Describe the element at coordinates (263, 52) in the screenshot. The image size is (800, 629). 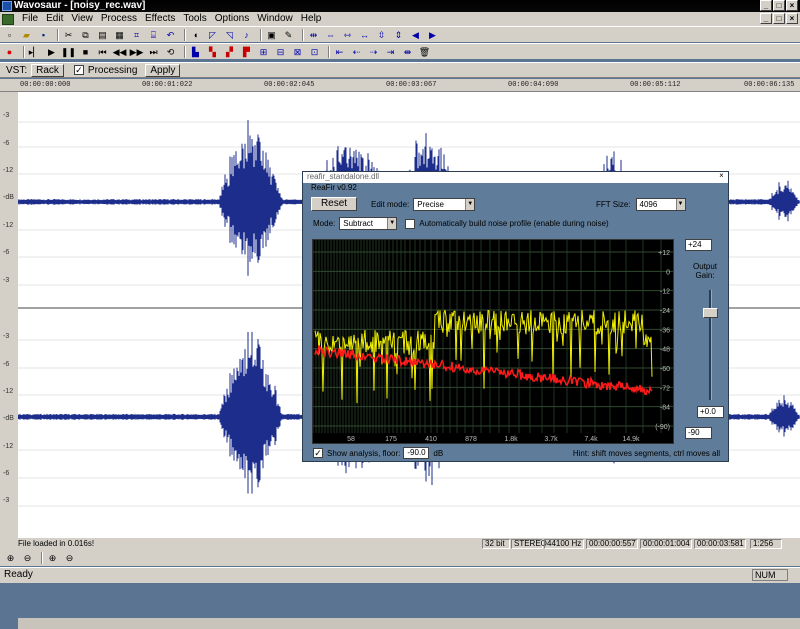
I see `snap-icon: ⊞` at that location.